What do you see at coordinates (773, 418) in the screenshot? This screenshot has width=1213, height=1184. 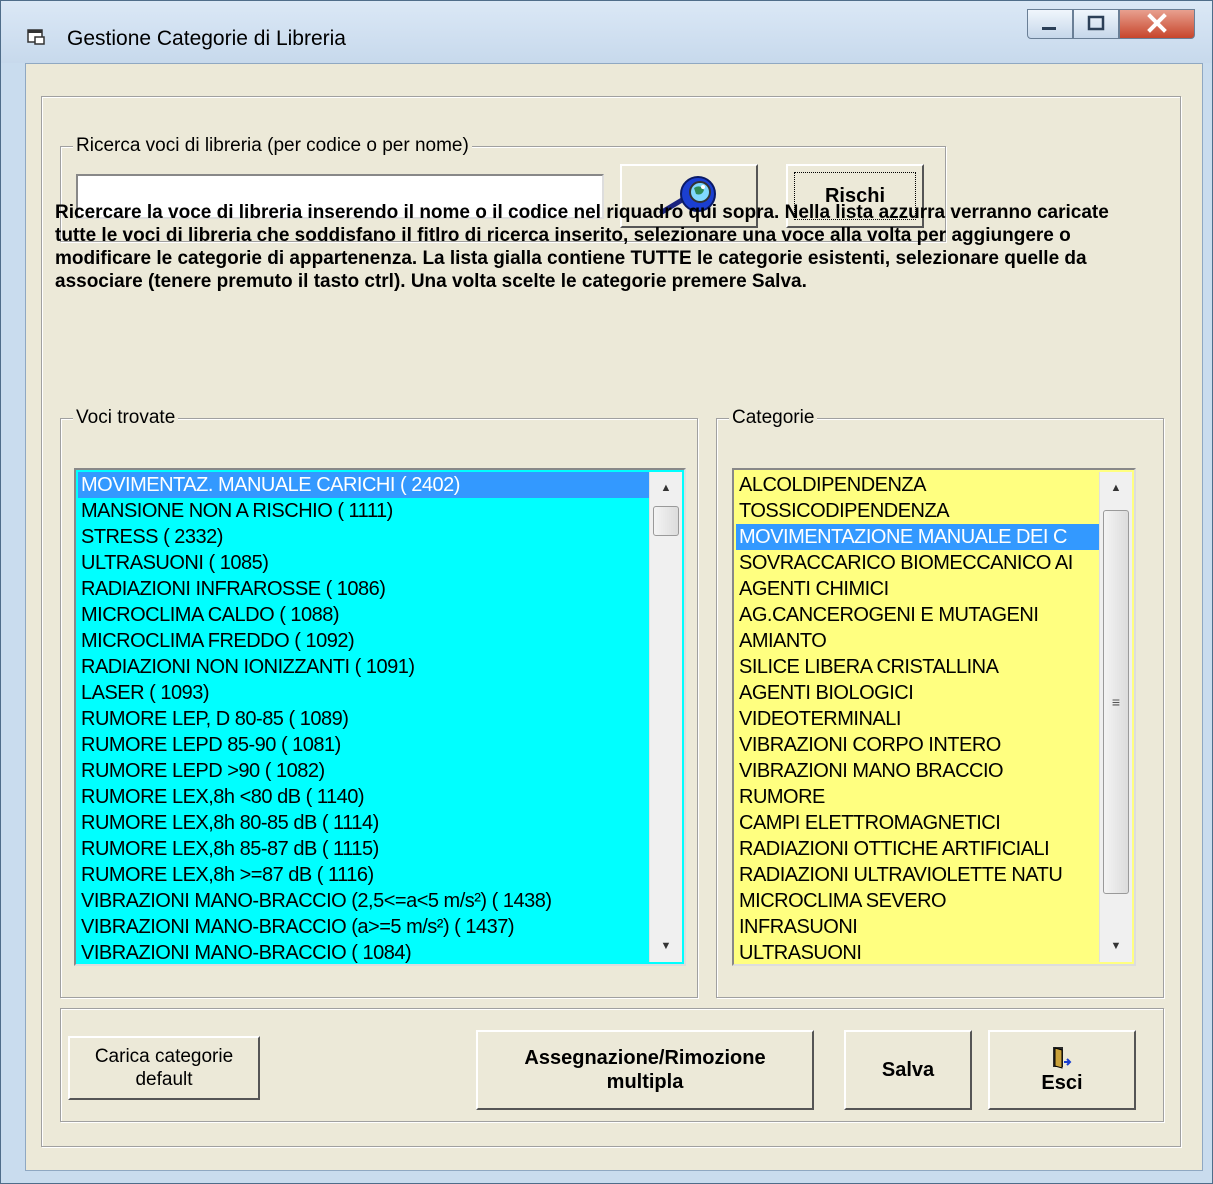 I see `categorie-group-label: Categorie` at bounding box center [773, 418].